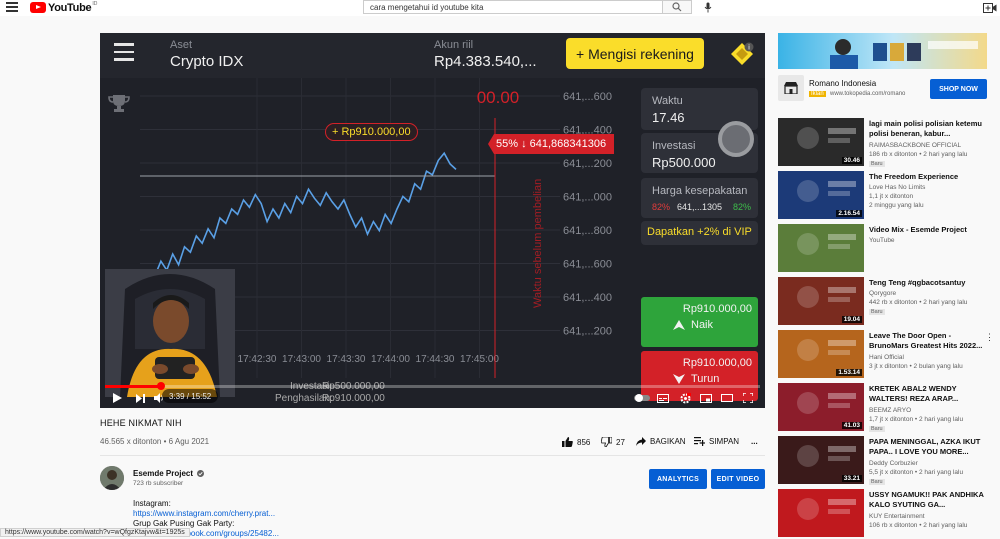 This screenshot has height=539, width=1000. I want to click on asset-label: Aset, so click(181, 45).